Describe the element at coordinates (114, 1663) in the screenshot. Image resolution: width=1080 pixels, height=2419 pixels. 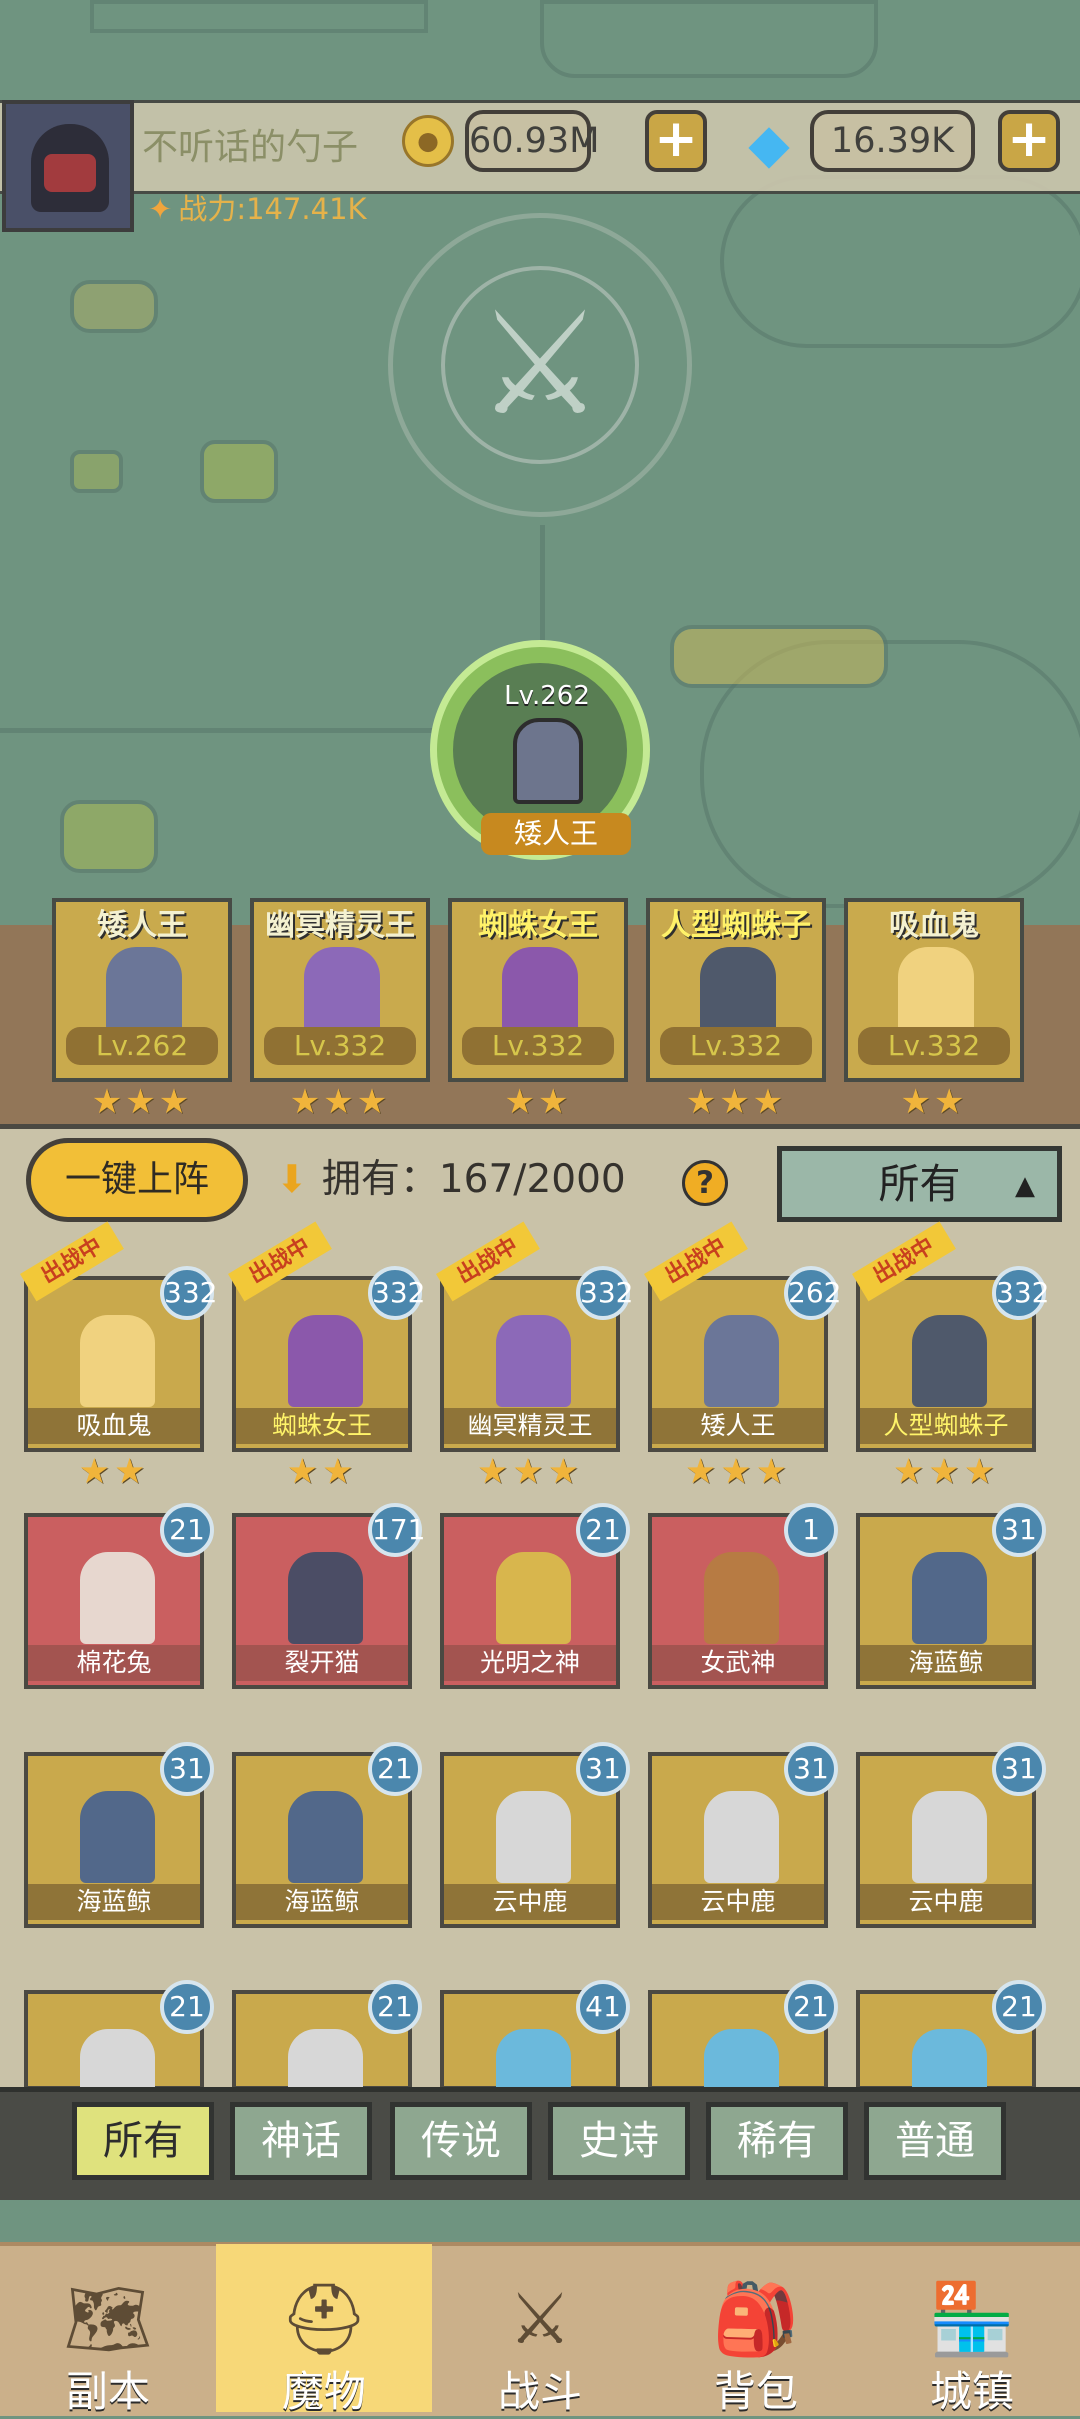
I see `monster-name: 棉花兔` at that location.